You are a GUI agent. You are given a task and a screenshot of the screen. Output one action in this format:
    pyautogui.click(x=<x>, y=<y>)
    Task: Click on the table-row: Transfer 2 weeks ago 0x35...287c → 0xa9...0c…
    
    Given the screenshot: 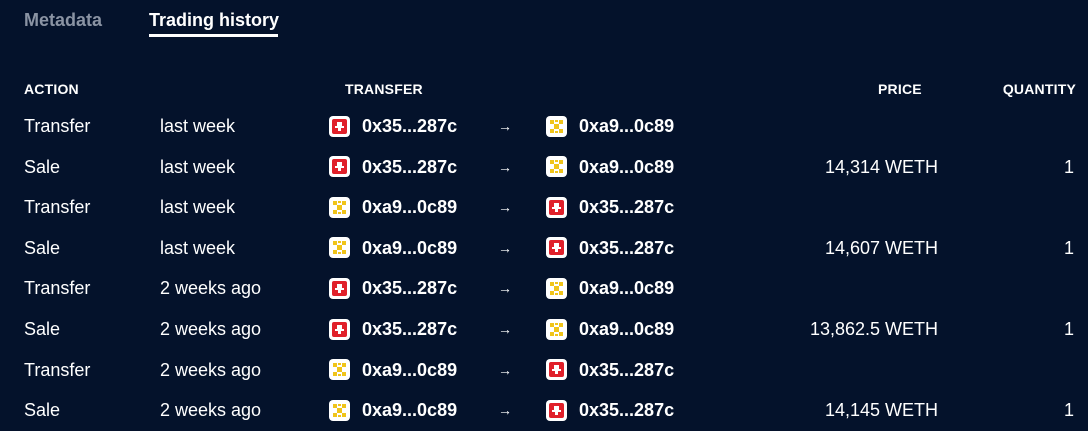 What is the action you would take?
    pyautogui.click(x=544, y=288)
    